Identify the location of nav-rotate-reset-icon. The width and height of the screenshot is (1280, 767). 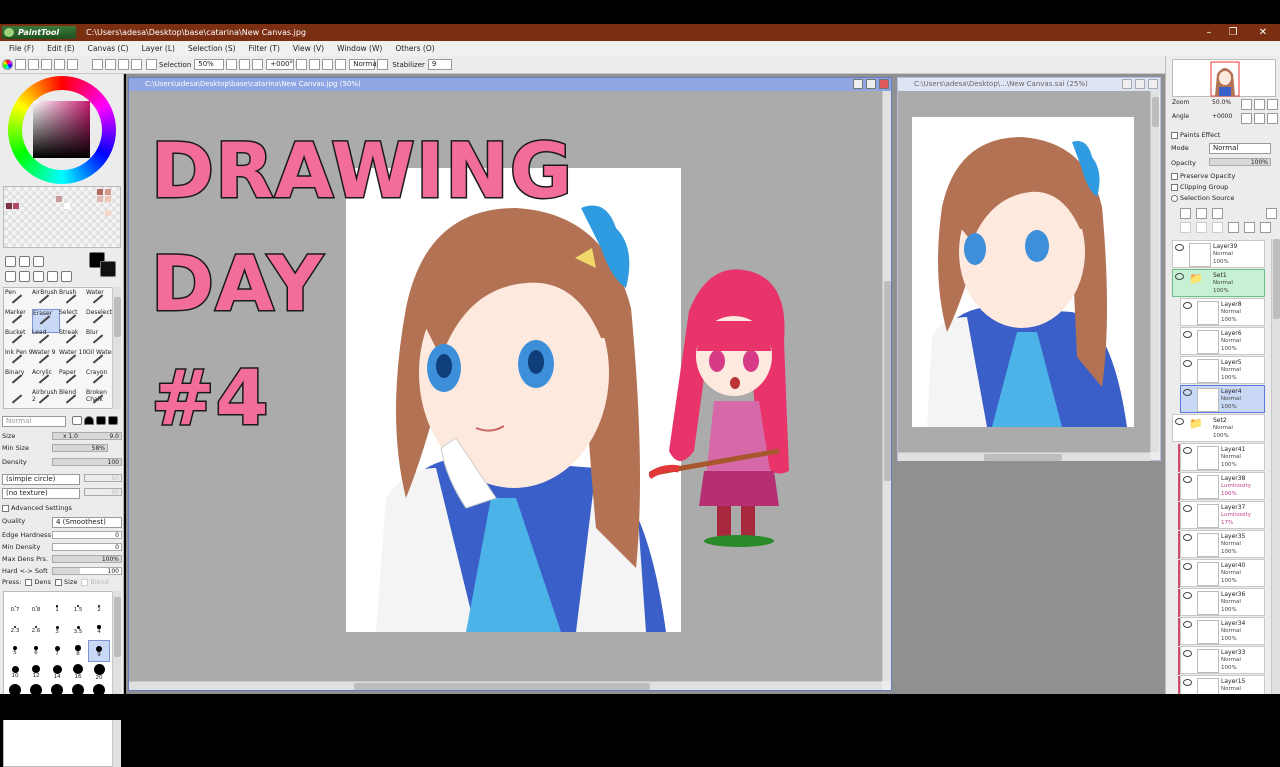
(1272, 118).